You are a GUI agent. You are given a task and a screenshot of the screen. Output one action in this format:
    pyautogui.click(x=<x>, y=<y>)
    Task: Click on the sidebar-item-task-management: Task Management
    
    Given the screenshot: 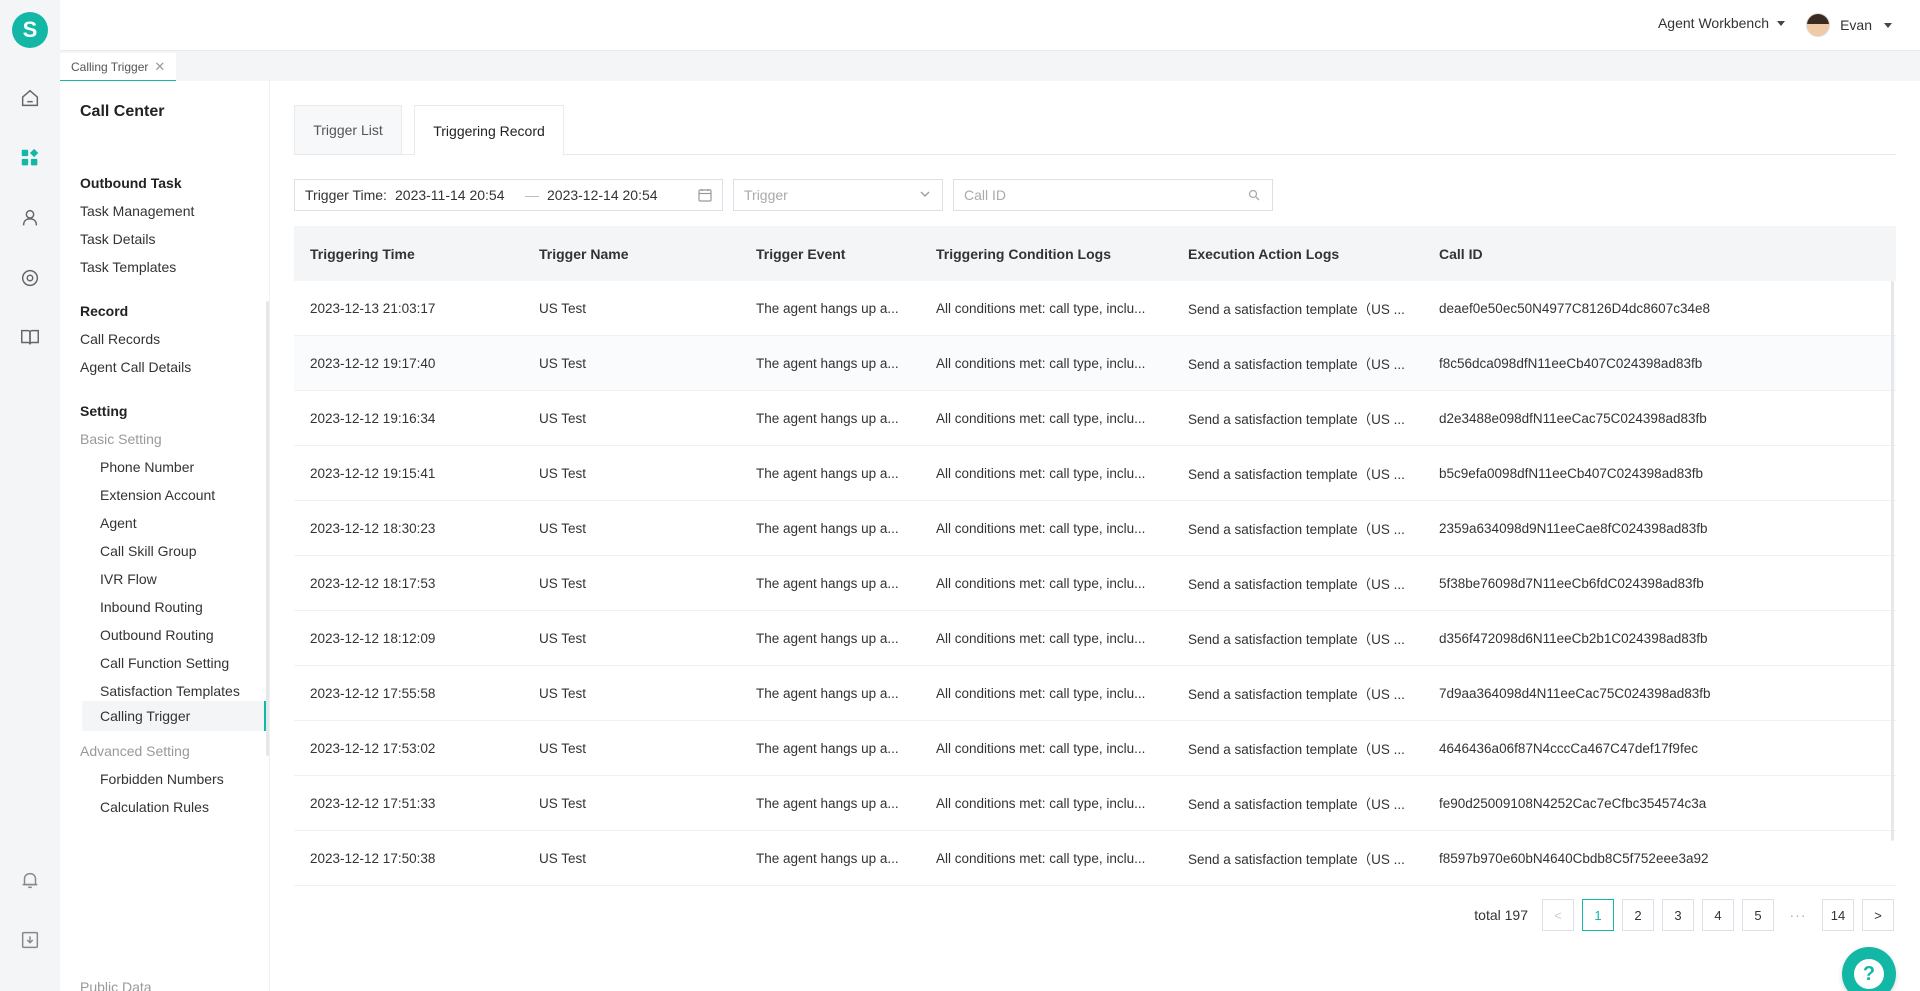 What is the action you would take?
    pyautogui.click(x=137, y=211)
    